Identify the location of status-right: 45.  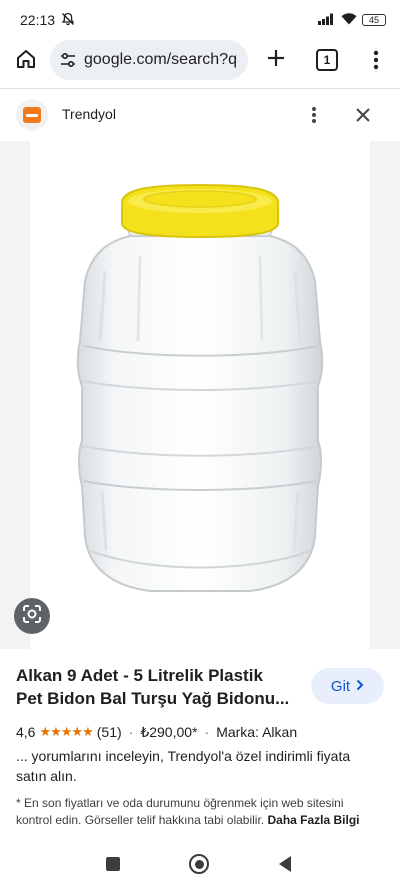
(352, 20).